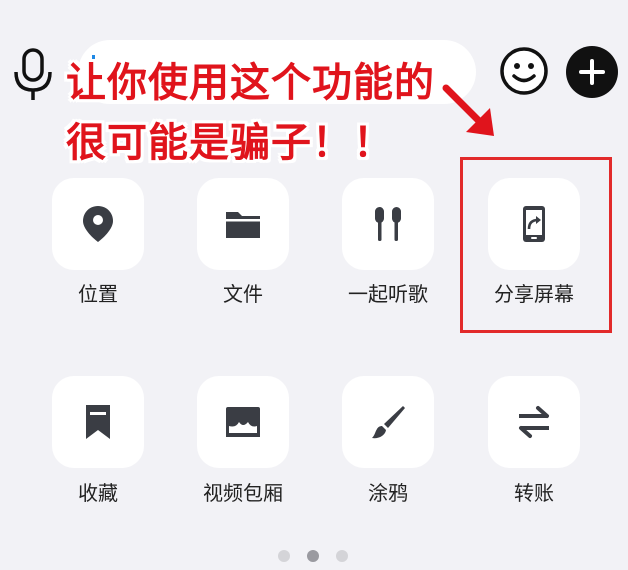 The width and height of the screenshot is (628, 570). Describe the element at coordinates (534, 493) in the screenshot. I see `feature-transfer-label: 转账` at that location.